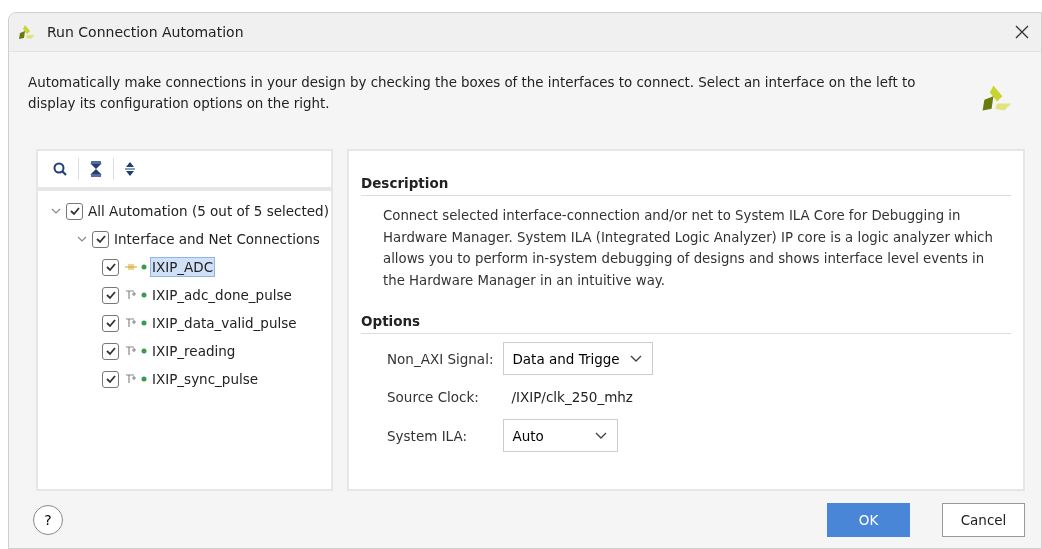  What do you see at coordinates (441, 358) in the screenshot?
I see `field-label: Non_AXI Signal:` at bounding box center [441, 358].